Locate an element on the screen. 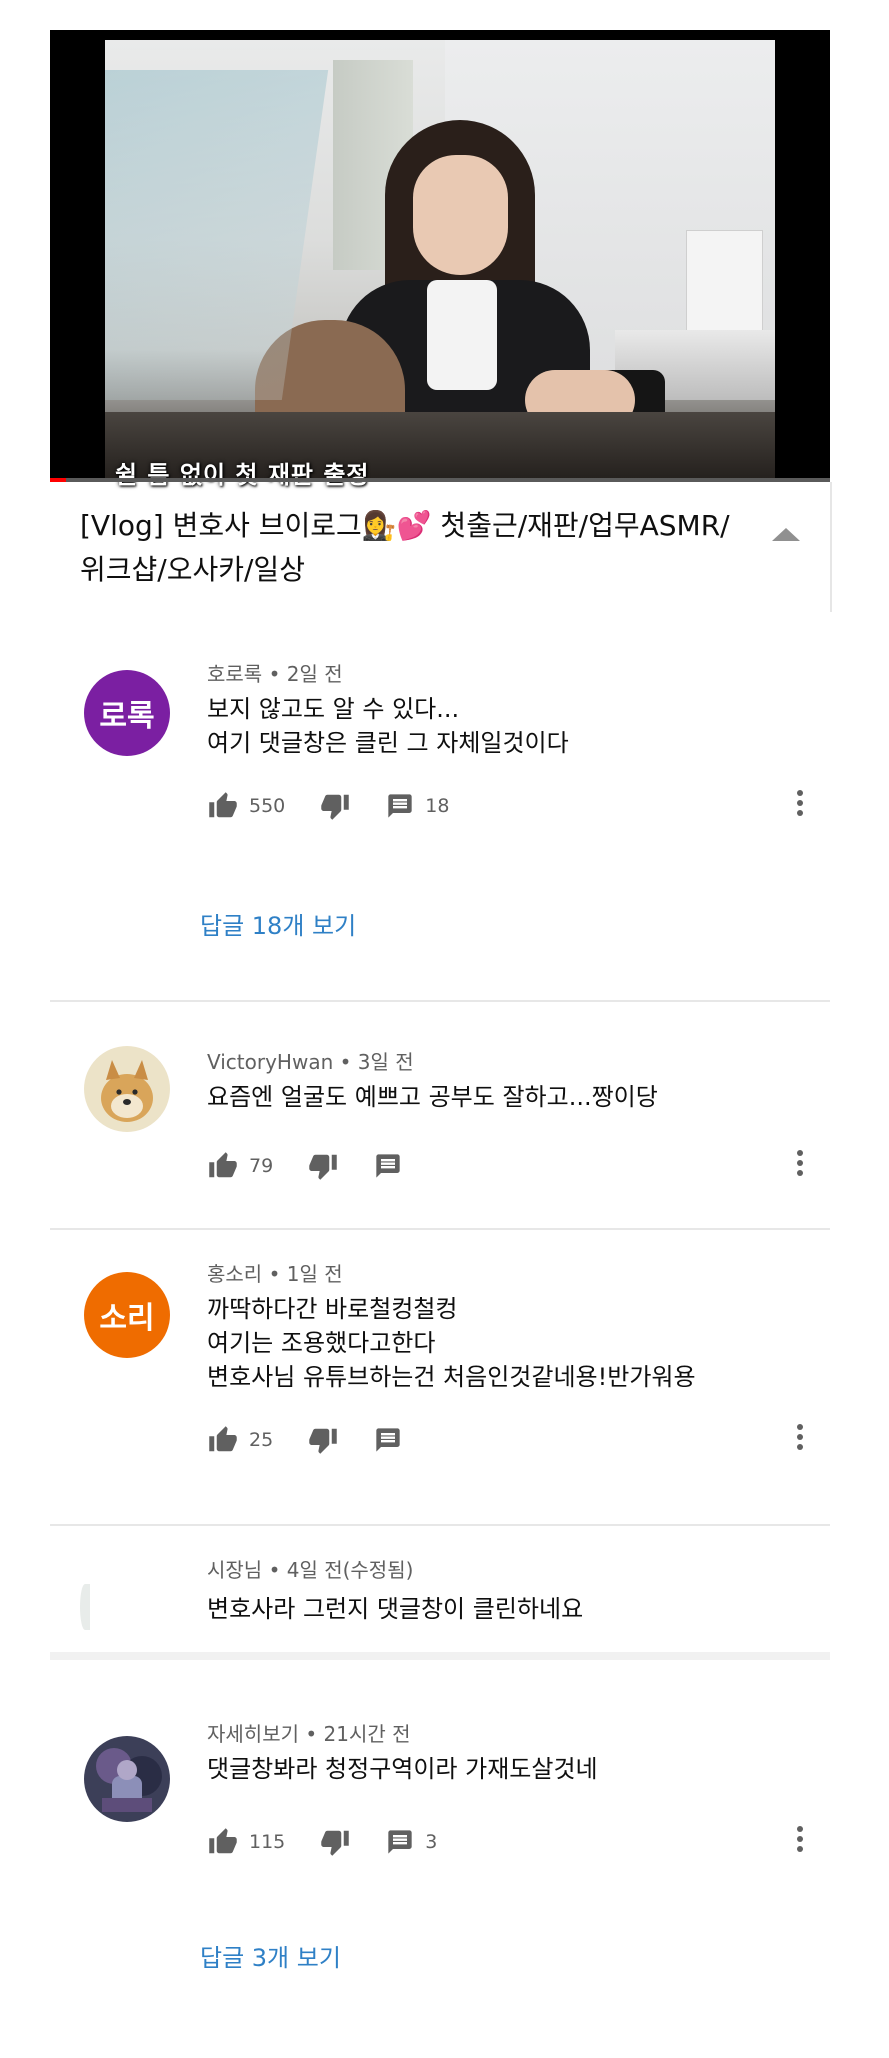 This screenshot has width=889, height=2058. comment-meta: 자세히보기 • 21시간 전 is located at coordinates (309, 1732).